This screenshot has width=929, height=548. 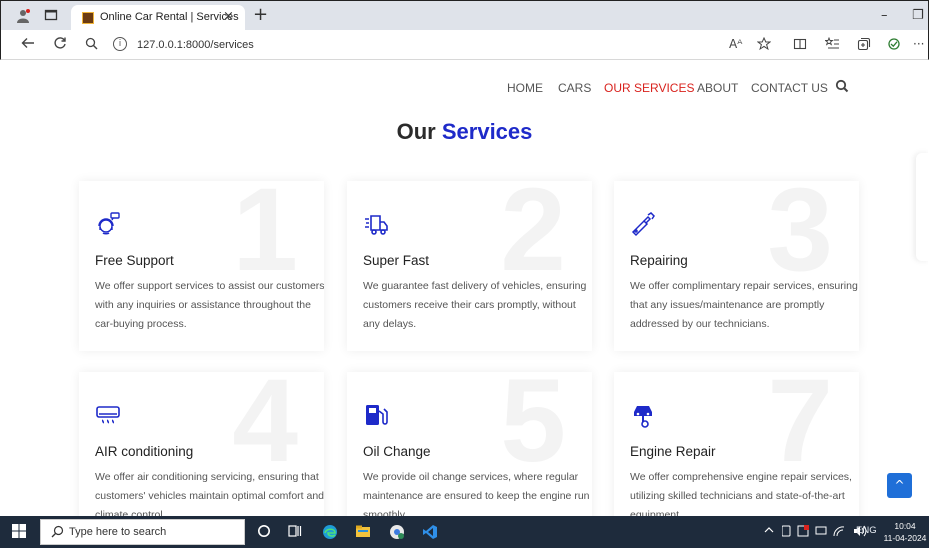 I want to click on fast-truck-icon, so click(x=376, y=225).